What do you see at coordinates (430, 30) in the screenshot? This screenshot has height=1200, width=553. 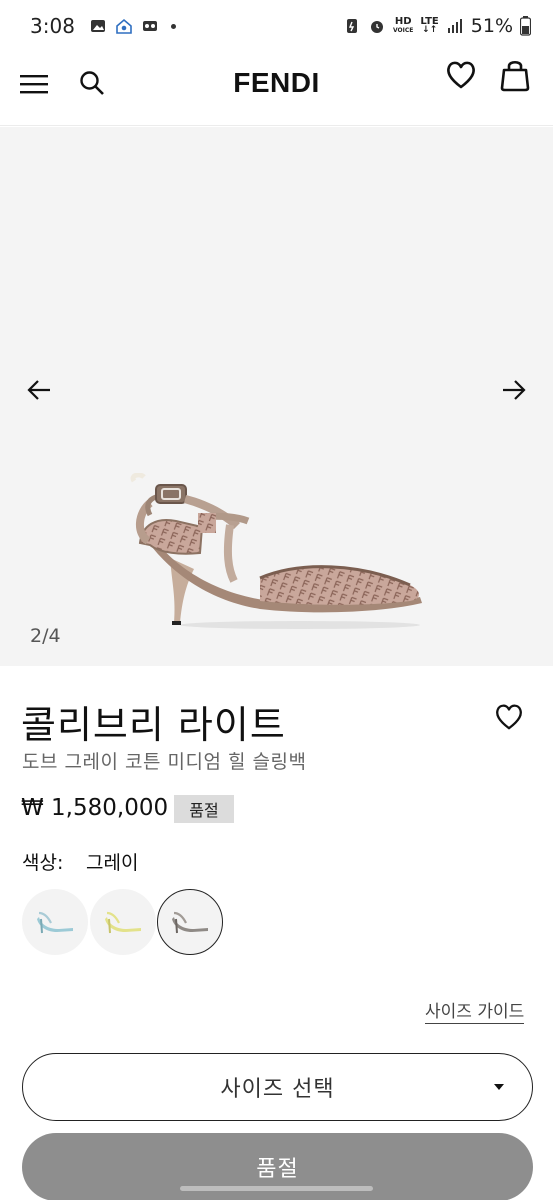 I see `data-arrows-icon: ↓↑` at bounding box center [430, 30].